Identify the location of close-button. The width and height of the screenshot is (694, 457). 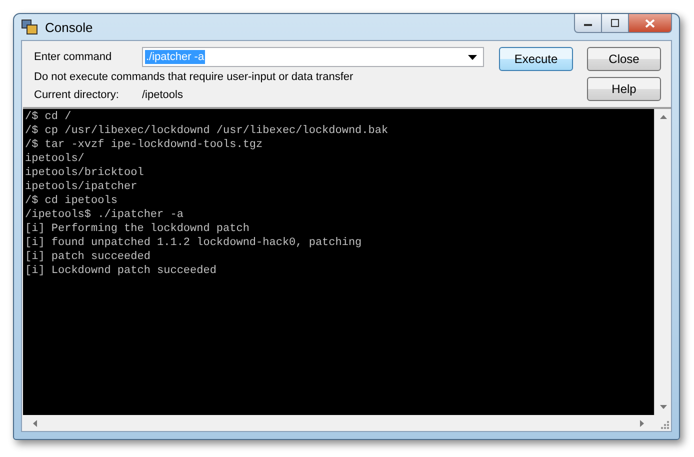
(650, 23).